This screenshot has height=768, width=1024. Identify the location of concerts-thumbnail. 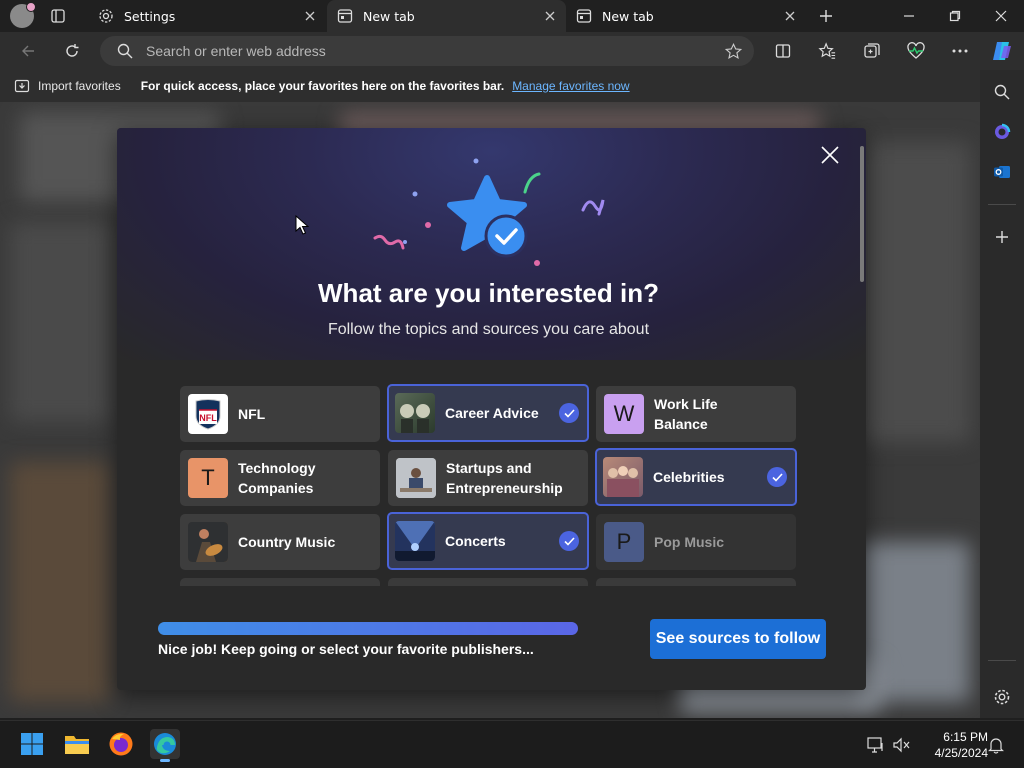
(415, 541).